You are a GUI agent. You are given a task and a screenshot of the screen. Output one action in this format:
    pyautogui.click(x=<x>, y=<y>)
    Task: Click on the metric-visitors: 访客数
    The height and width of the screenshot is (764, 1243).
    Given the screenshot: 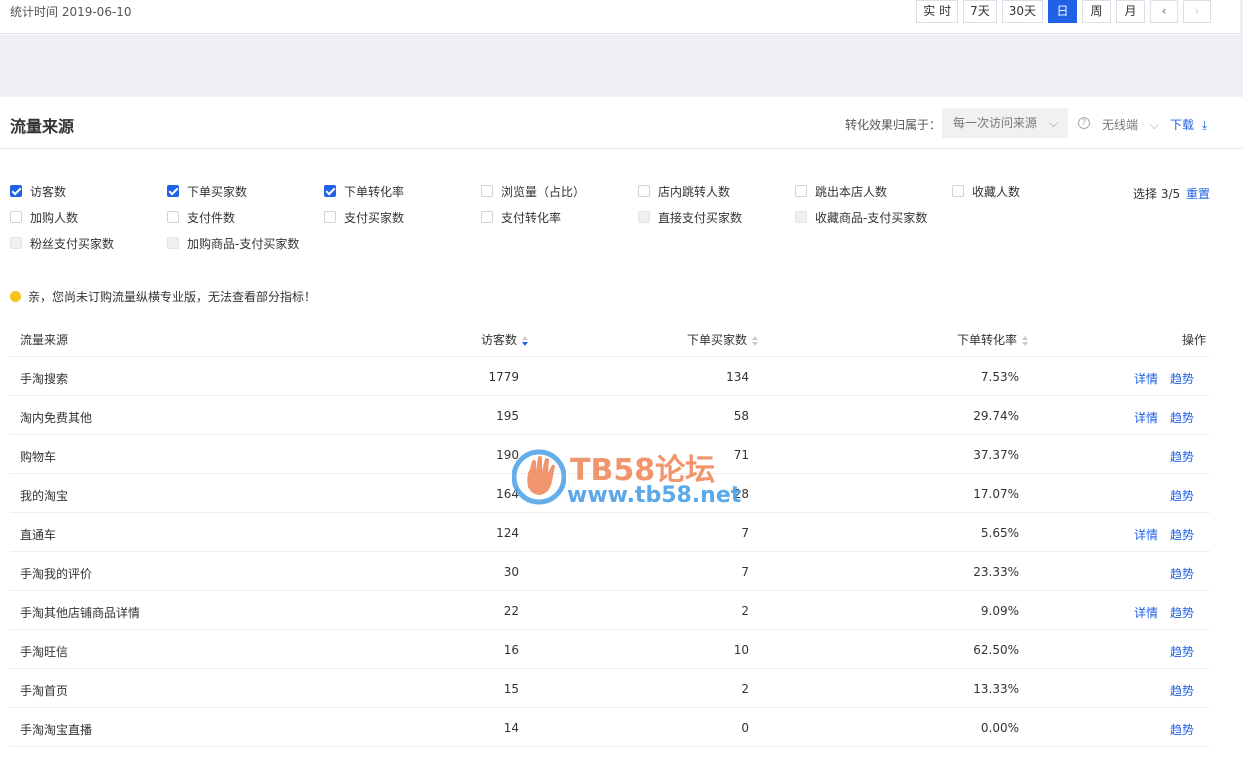 What is the action you would take?
    pyautogui.click(x=38, y=191)
    